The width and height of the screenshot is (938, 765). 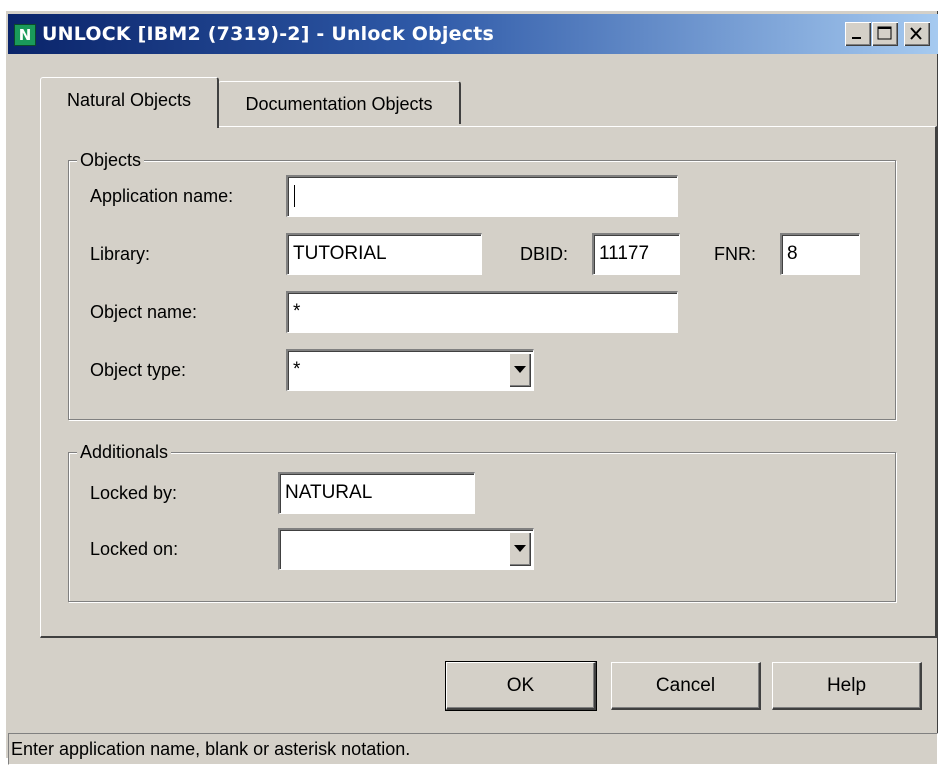 I want to click on application-name-input, so click(x=482, y=196).